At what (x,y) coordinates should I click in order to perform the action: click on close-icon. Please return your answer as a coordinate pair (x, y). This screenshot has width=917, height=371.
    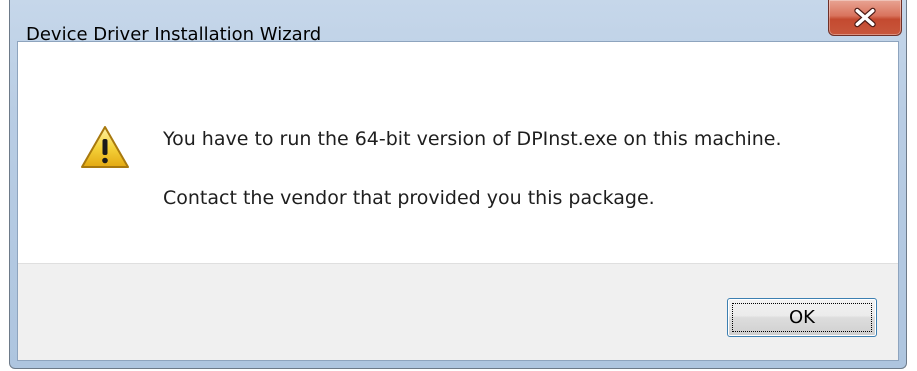
    Looking at the image, I should click on (865, 17).